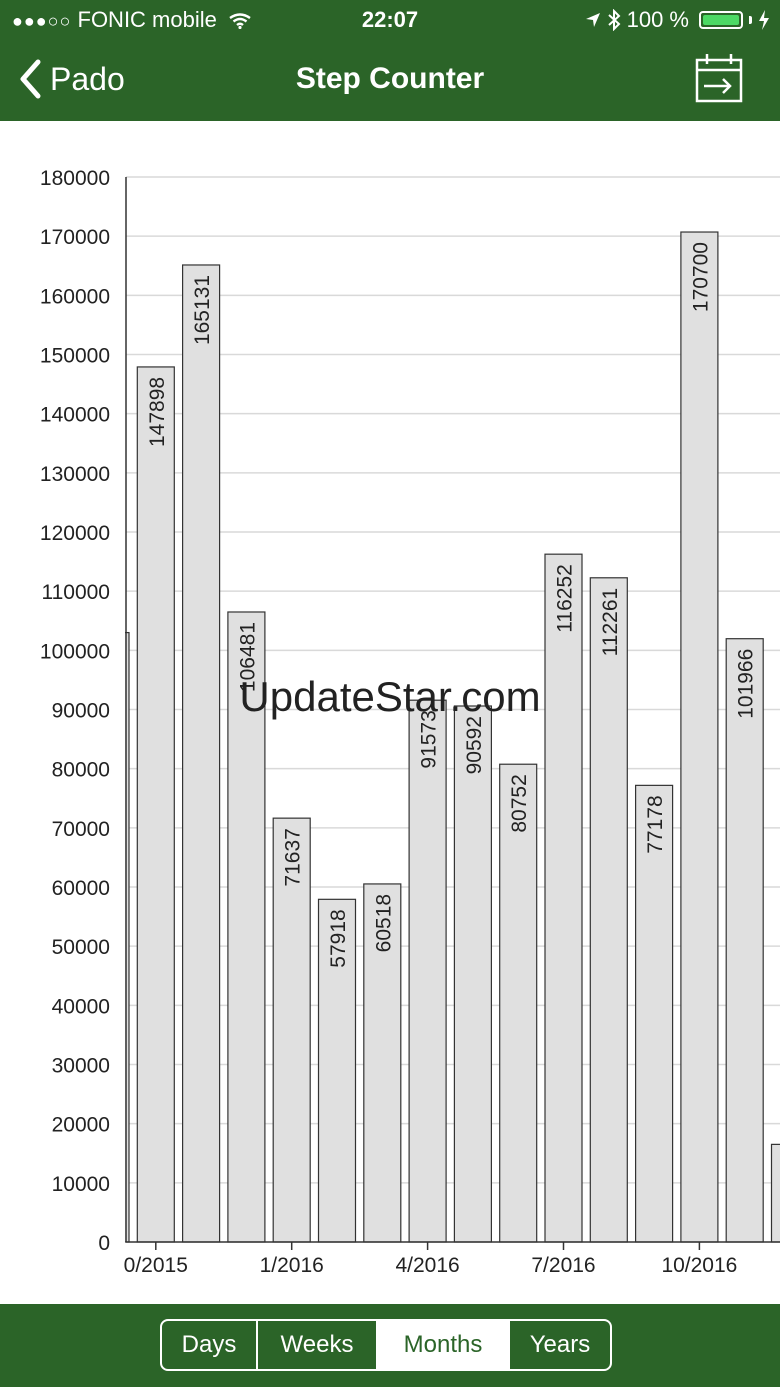  I want to click on y-tick-label: 90000, so click(81, 711).